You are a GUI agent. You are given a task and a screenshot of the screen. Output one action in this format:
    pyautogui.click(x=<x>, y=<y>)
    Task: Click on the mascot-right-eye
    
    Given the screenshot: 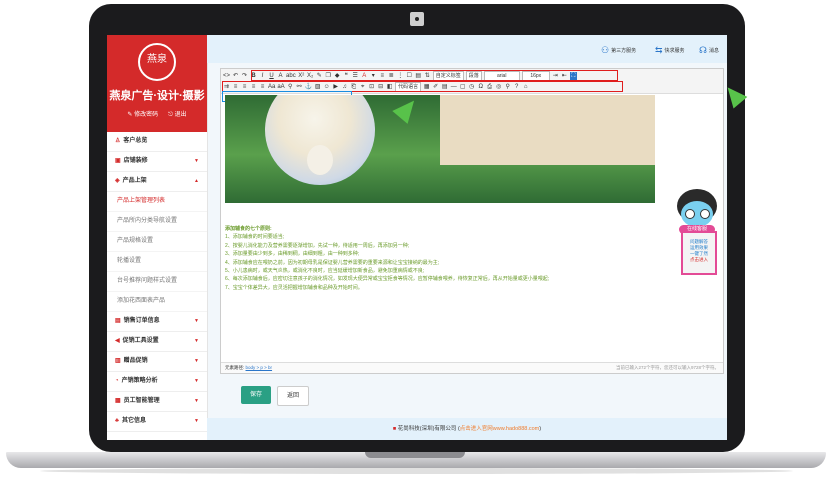 What is the action you would take?
    pyautogui.click(x=705, y=214)
    